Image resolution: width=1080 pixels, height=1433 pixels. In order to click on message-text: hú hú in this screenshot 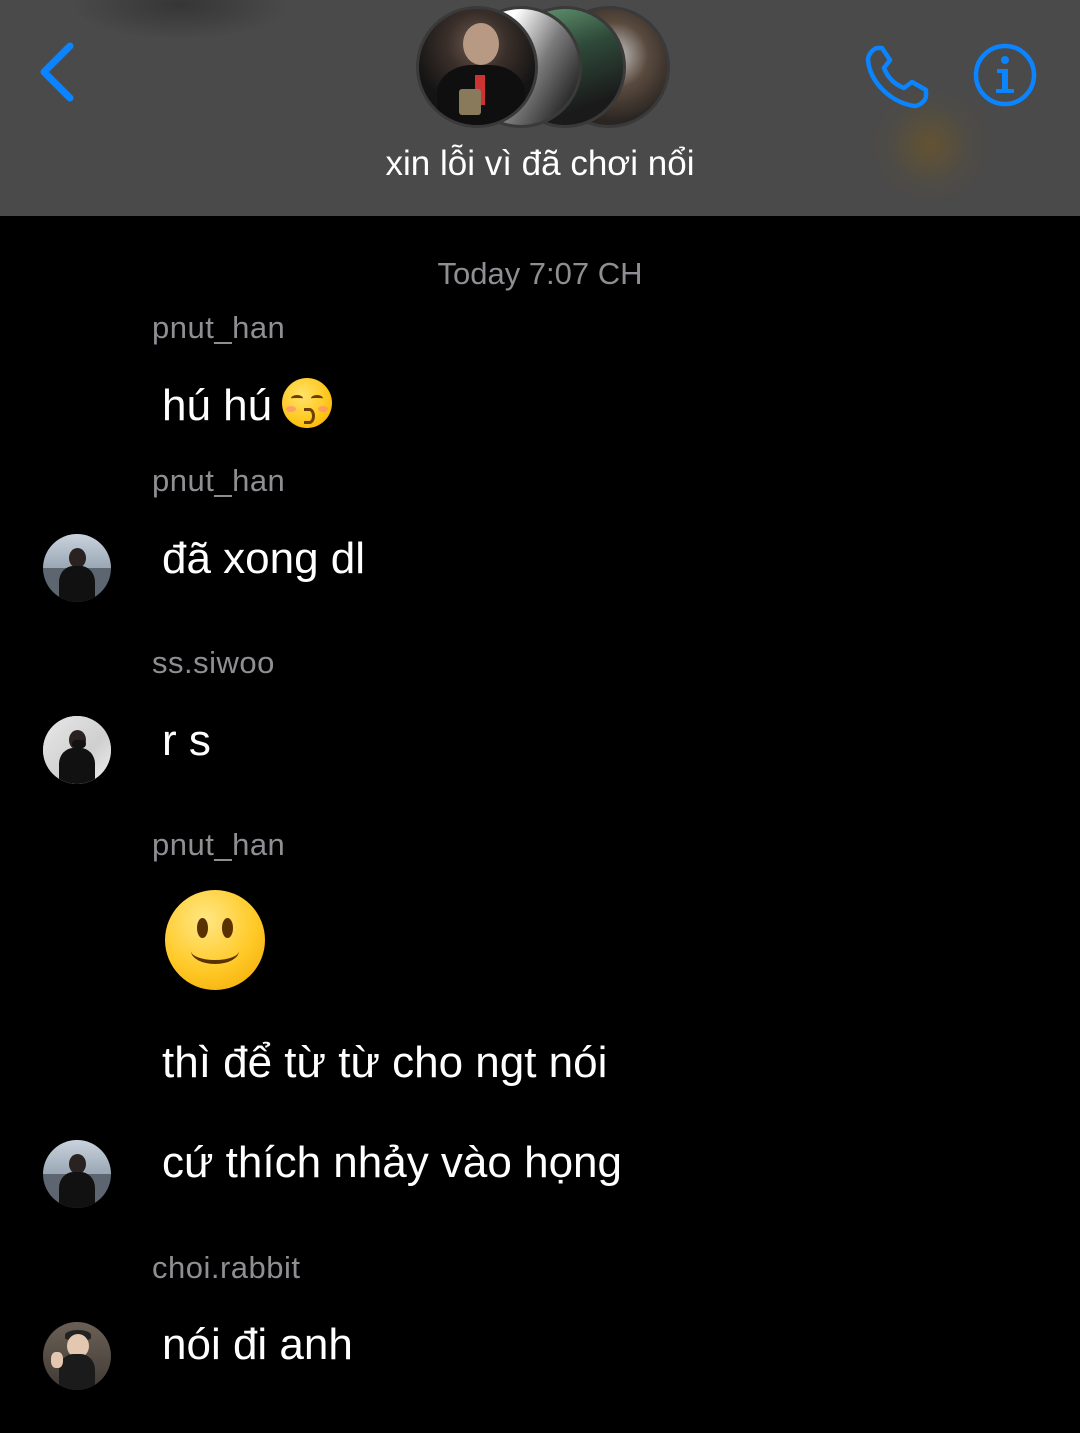, I will do `click(247, 404)`.